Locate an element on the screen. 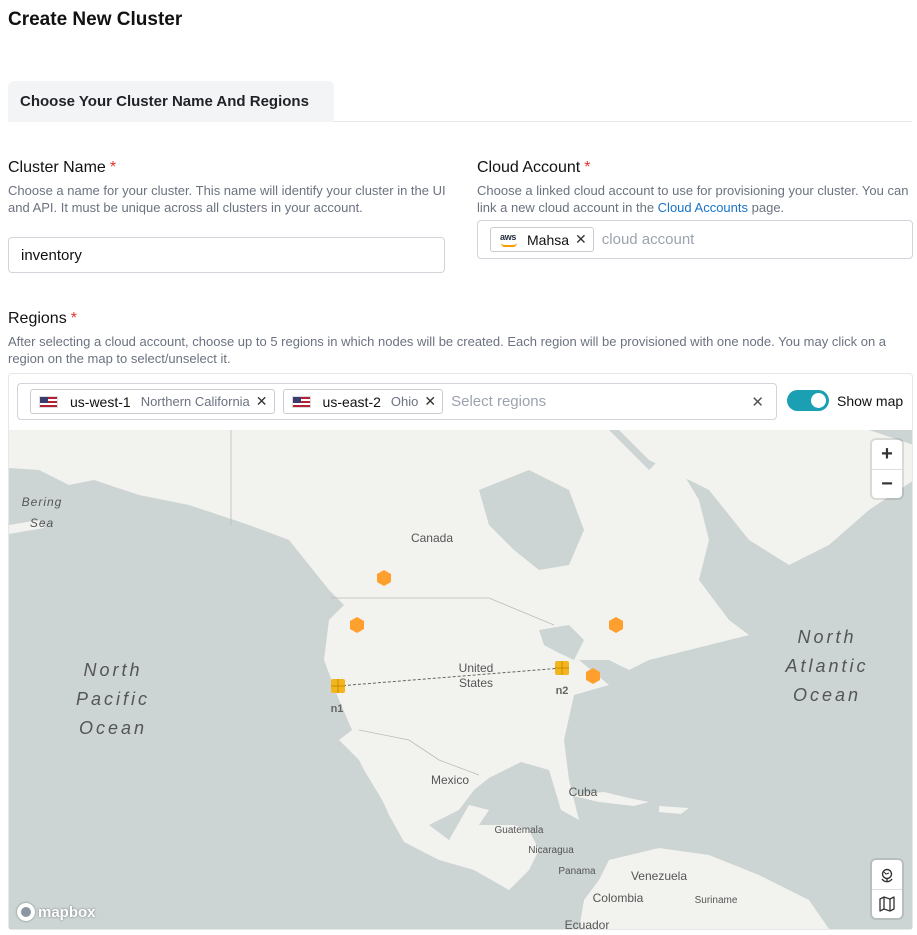 The image size is (917, 935). mapbox-logo: mapbox is located at coordinates (56, 912).